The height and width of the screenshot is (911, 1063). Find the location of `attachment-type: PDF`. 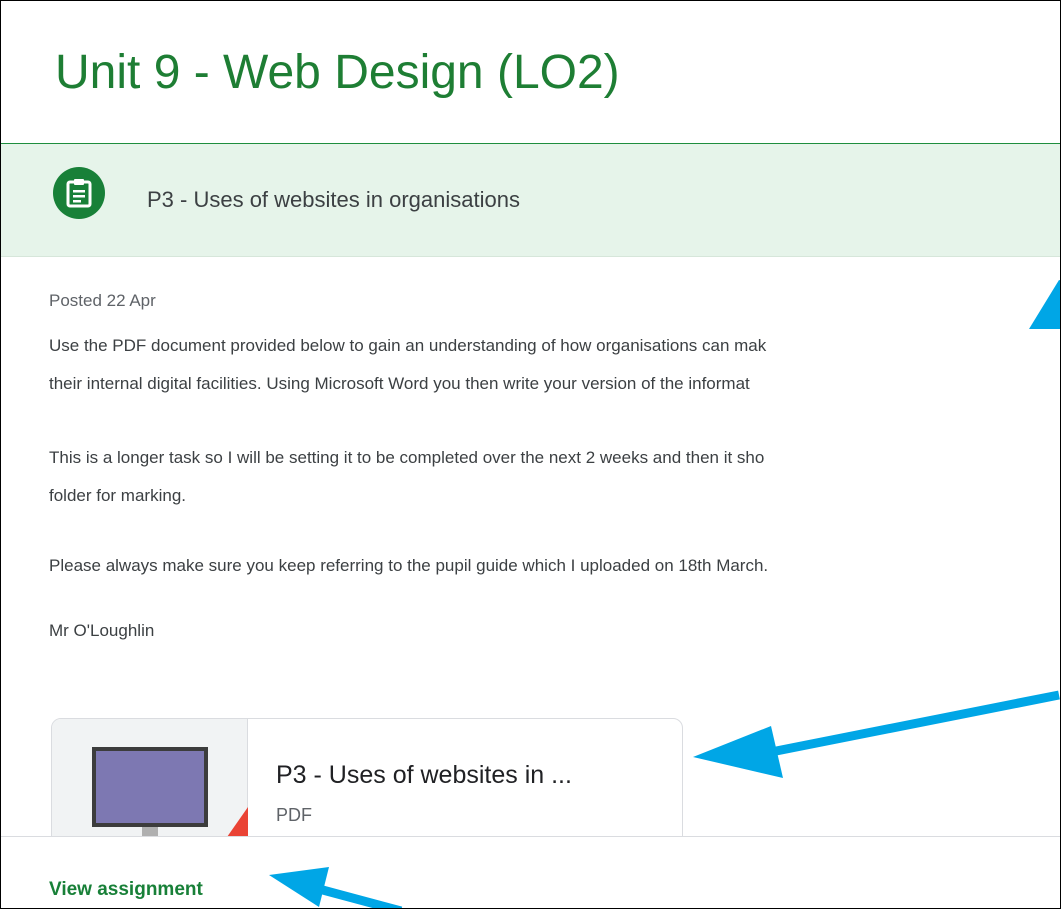

attachment-type: PDF is located at coordinates (294, 815).